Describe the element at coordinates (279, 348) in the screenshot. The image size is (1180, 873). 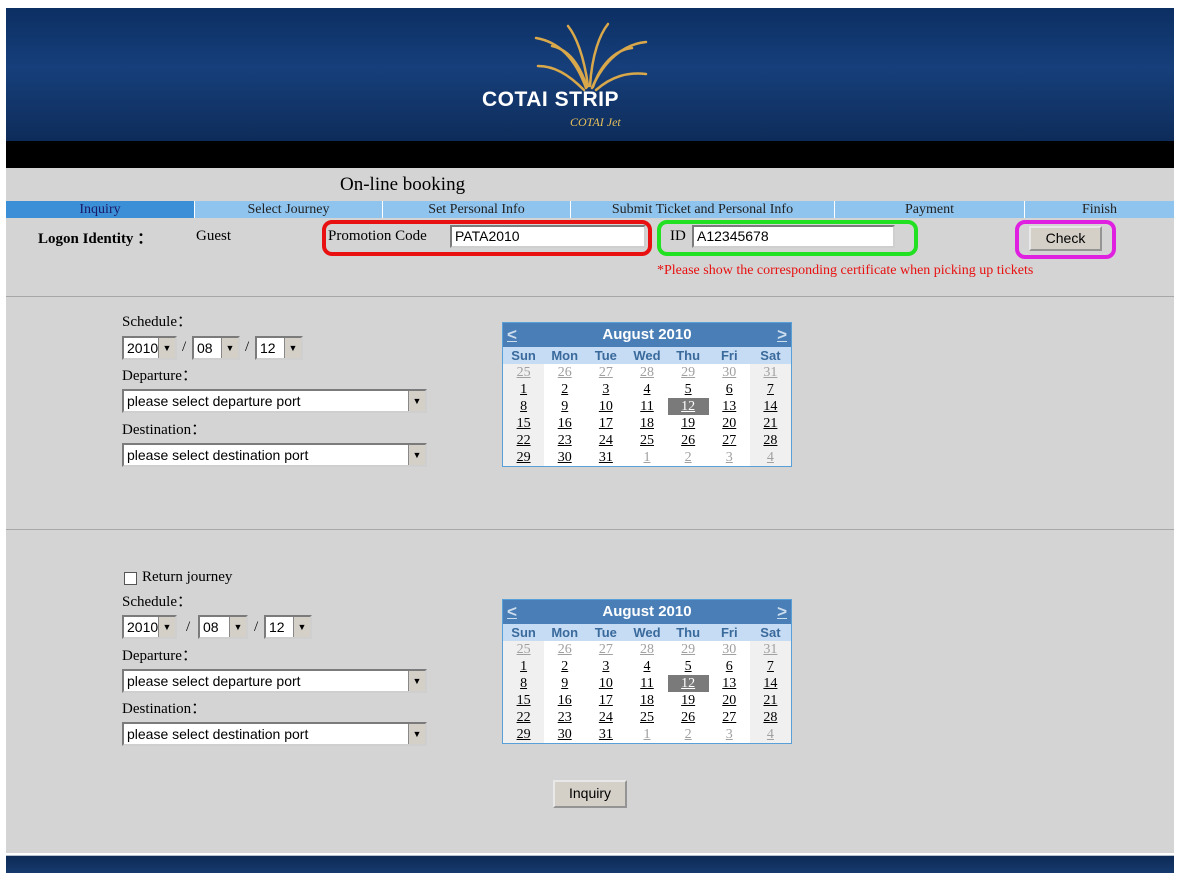
I see `day-select: 12 ▼` at that location.